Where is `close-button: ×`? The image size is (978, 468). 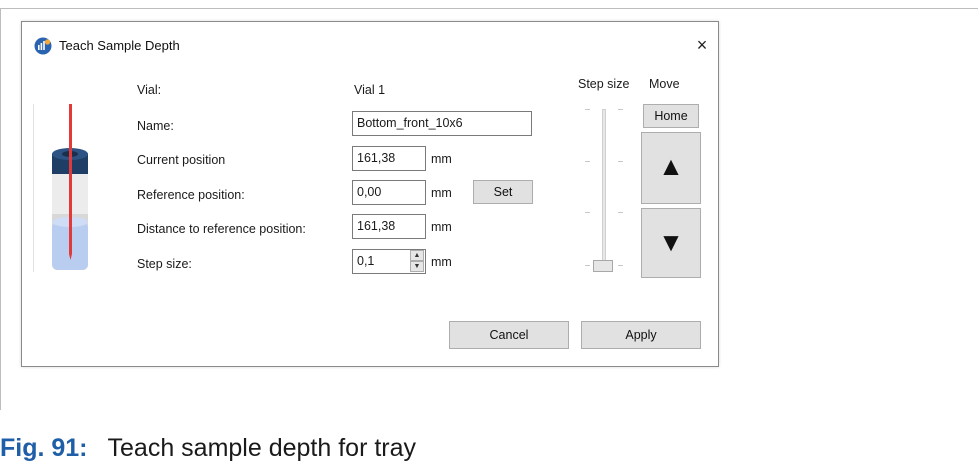 close-button: × is located at coordinates (702, 45).